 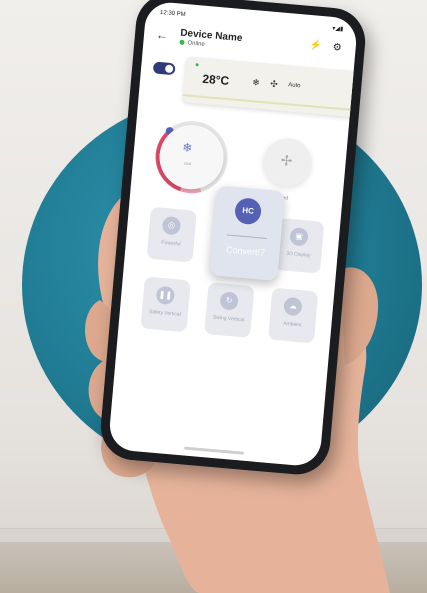 I want to click on bolt-icon: ⚡, so click(x=315, y=46).